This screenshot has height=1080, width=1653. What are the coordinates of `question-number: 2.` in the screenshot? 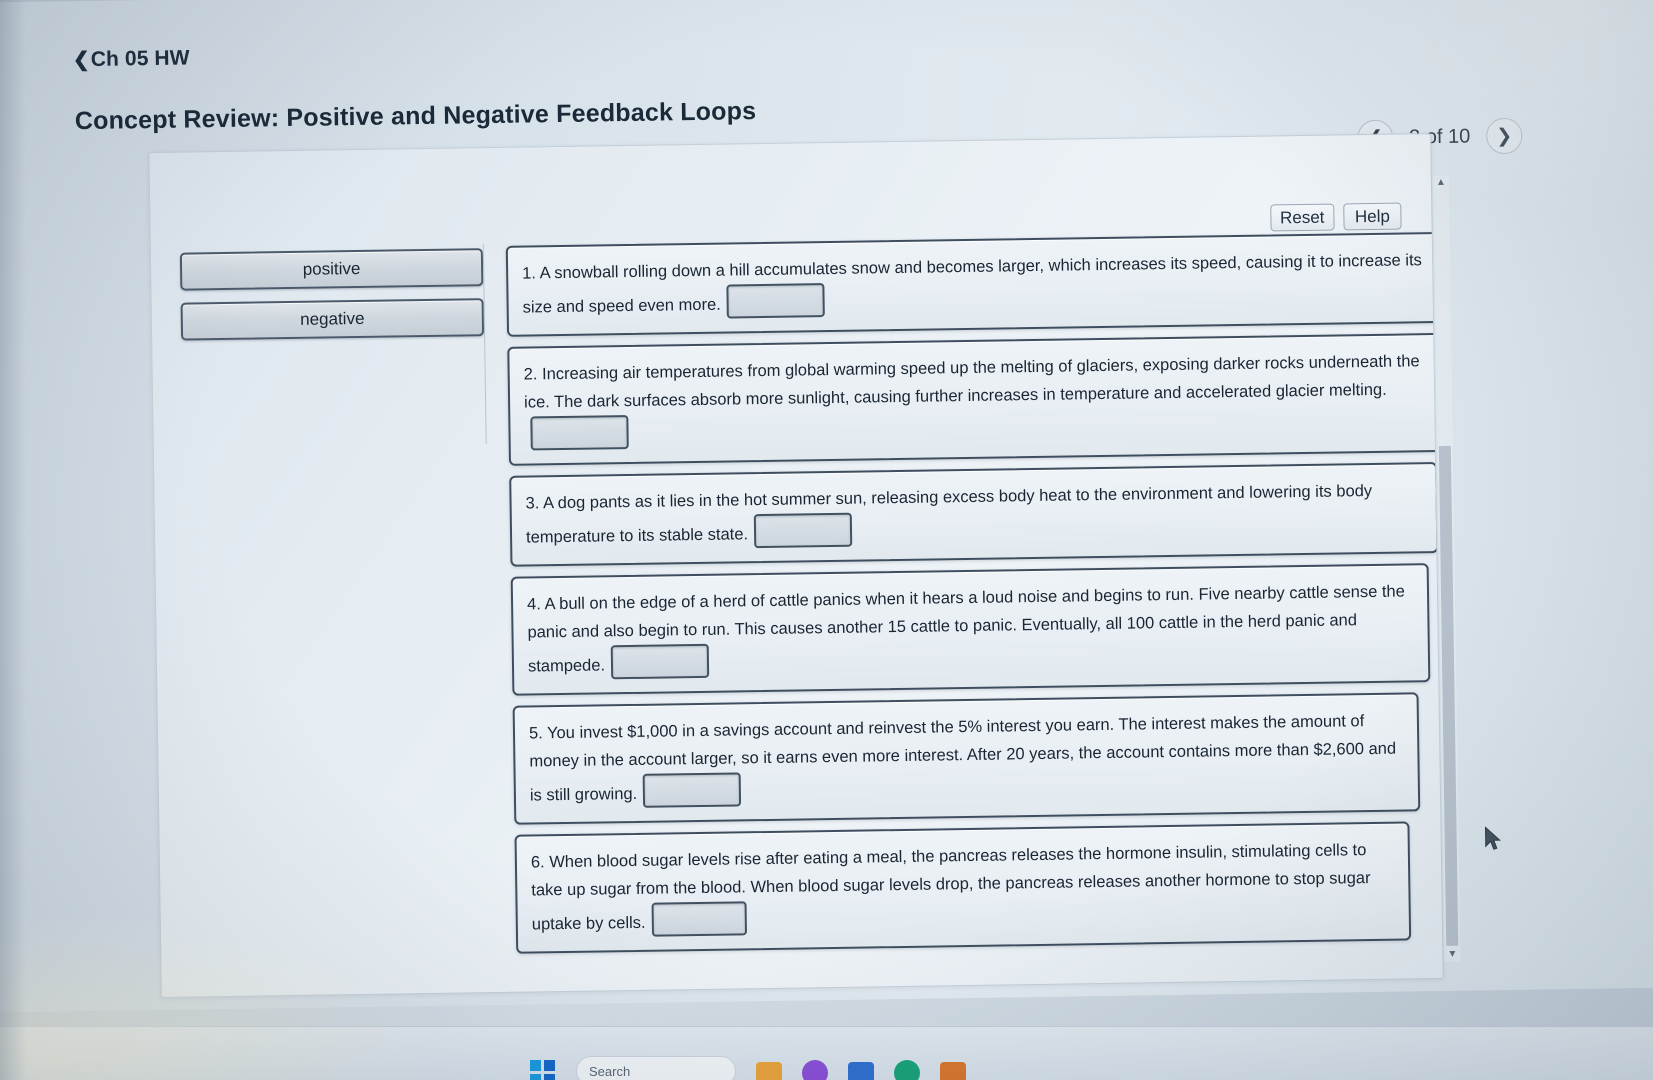 It's located at (530, 374).